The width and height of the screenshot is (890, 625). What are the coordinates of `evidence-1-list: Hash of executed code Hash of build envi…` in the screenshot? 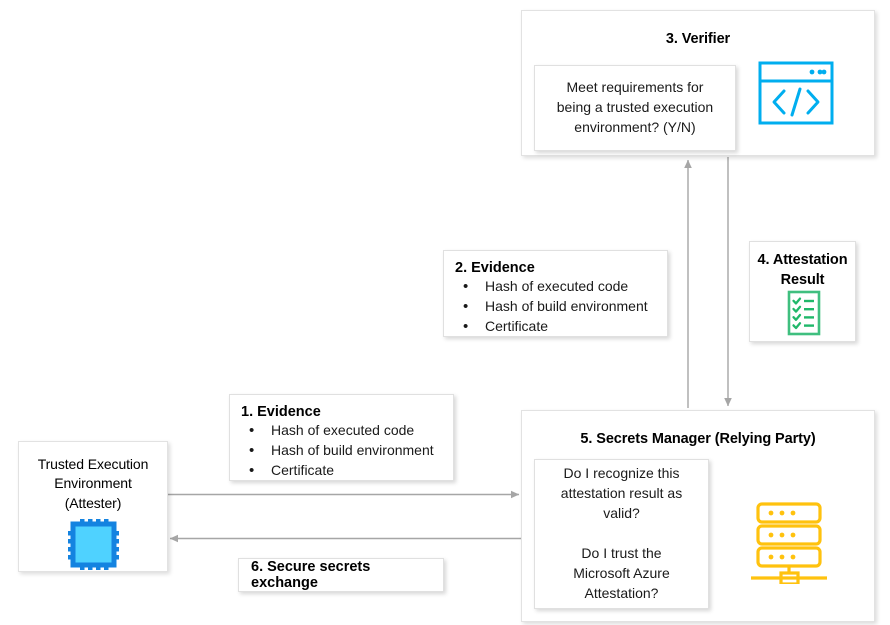 It's located at (342, 450).